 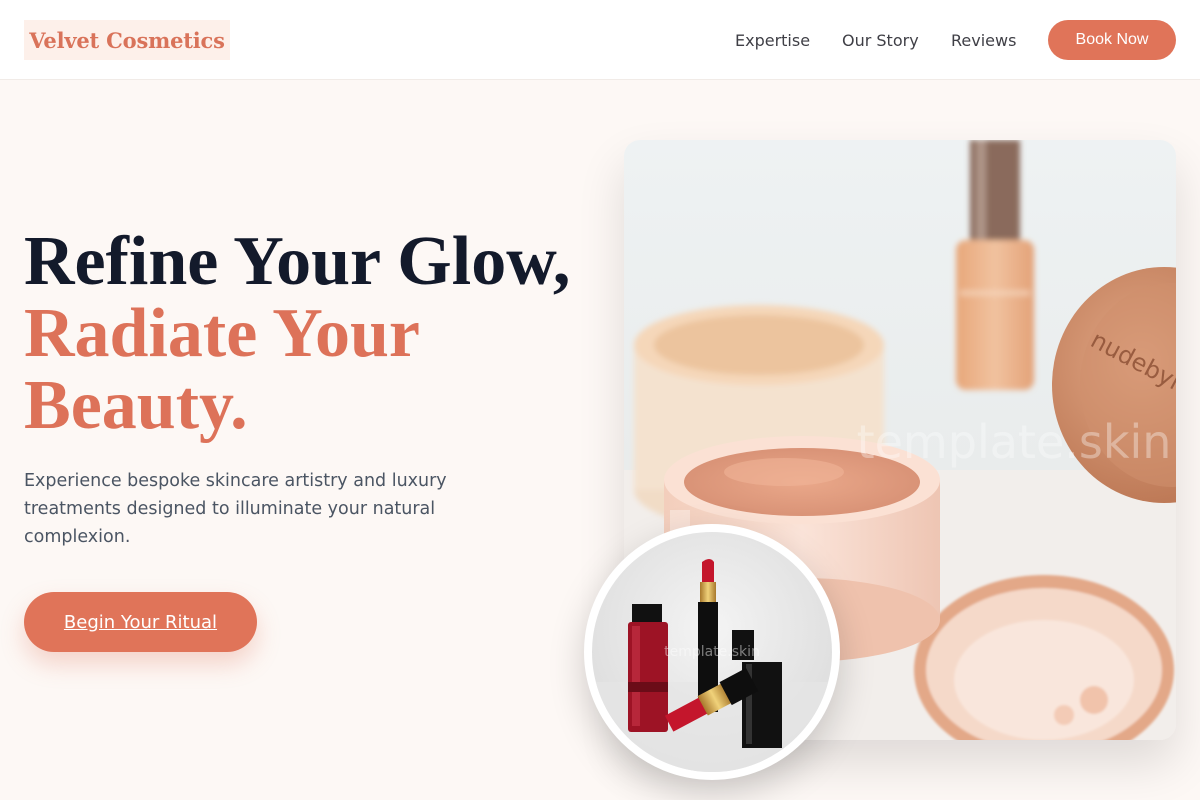 I want to click on nav-link-reviews: Reviews, so click(x=983, y=40).